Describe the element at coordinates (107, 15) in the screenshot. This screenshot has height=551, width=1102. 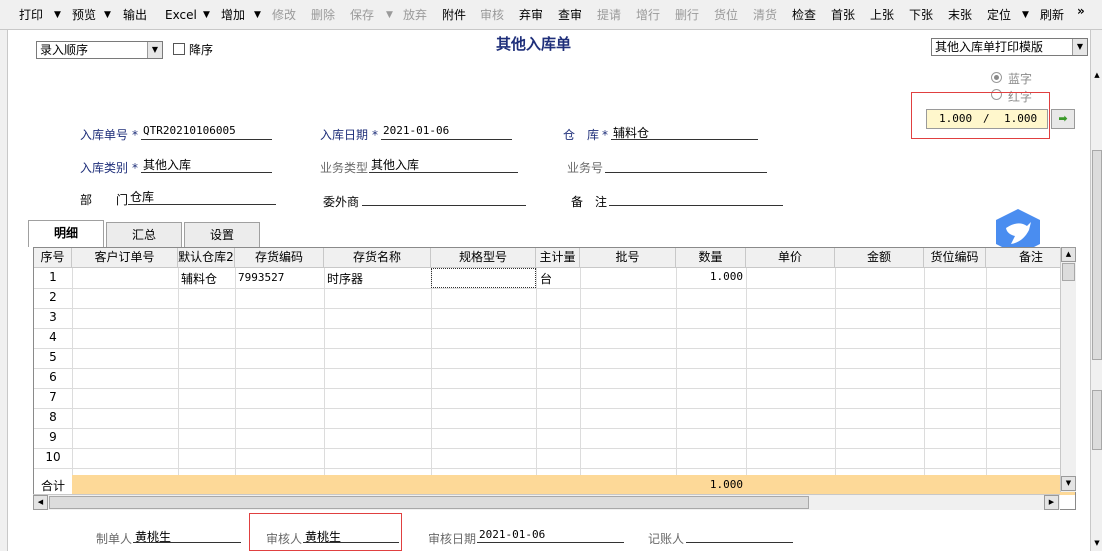
I see `preview-dropdown-icon: ▼` at that location.